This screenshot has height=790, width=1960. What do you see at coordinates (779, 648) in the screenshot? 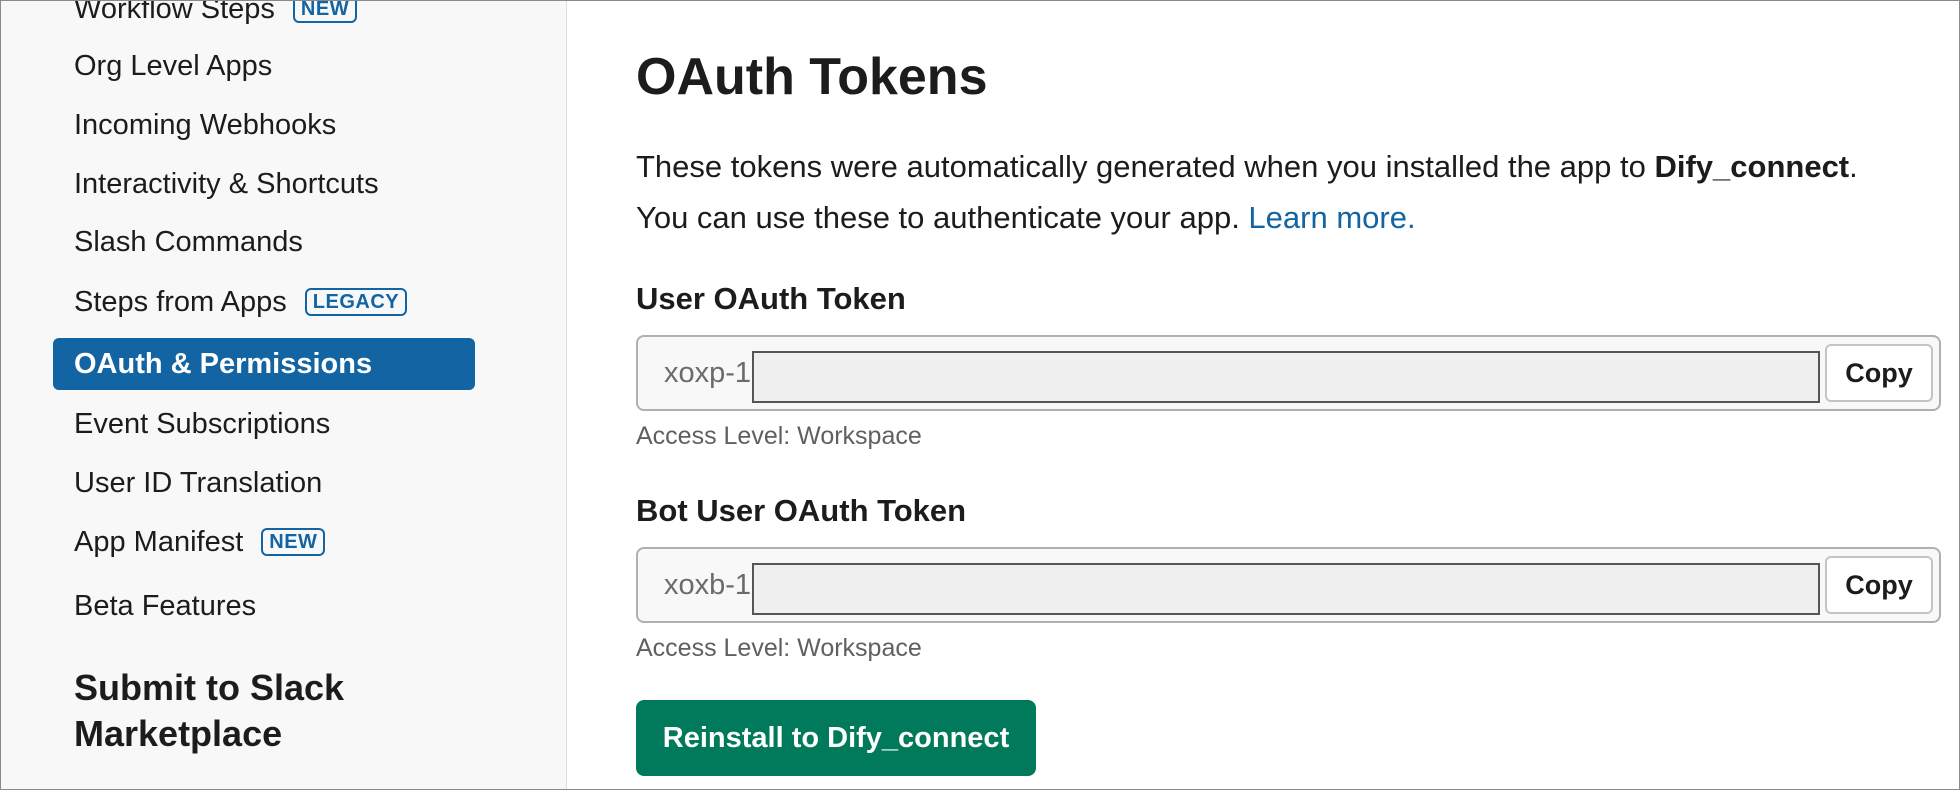
I see `bot-token-access-level: Access Level: Workspace` at bounding box center [779, 648].